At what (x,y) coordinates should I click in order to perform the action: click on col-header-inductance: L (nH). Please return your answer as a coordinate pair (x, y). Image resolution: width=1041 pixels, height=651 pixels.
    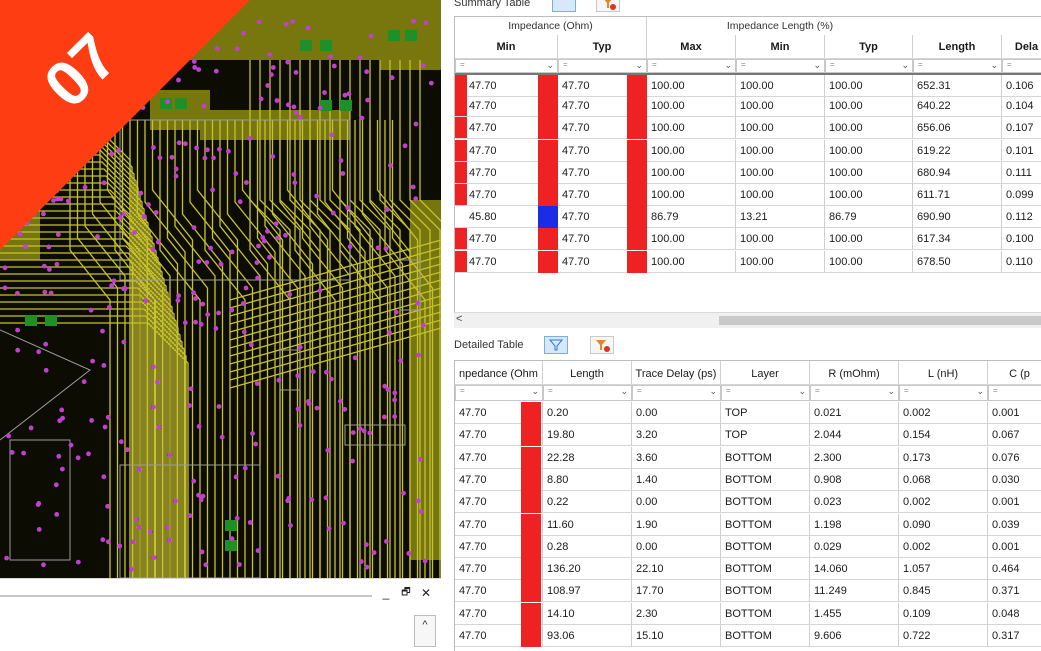
    Looking at the image, I should click on (943, 373).